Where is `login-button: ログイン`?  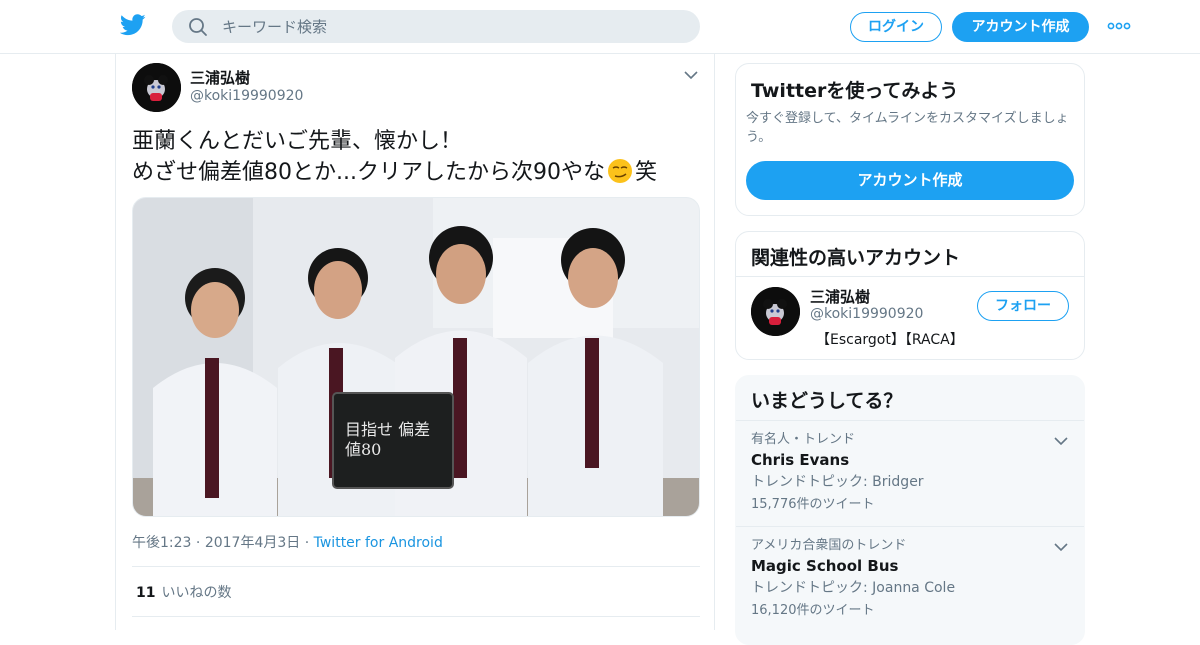 login-button: ログイン is located at coordinates (896, 27).